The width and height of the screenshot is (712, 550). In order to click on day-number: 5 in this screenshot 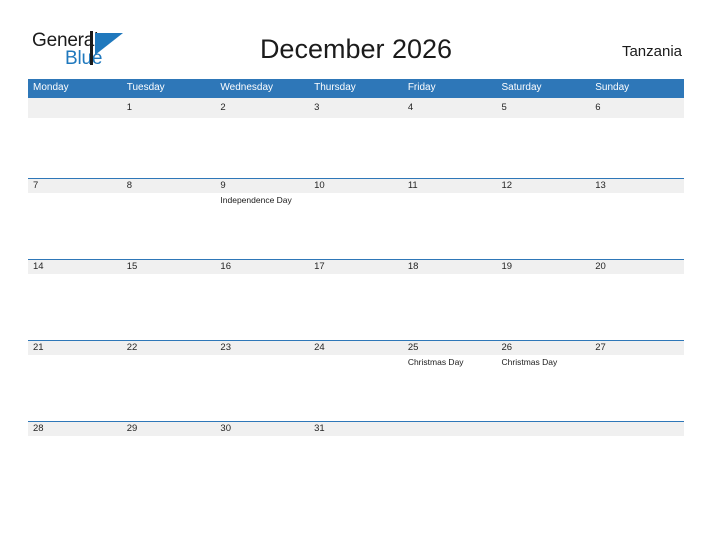, I will do `click(504, 107)`.